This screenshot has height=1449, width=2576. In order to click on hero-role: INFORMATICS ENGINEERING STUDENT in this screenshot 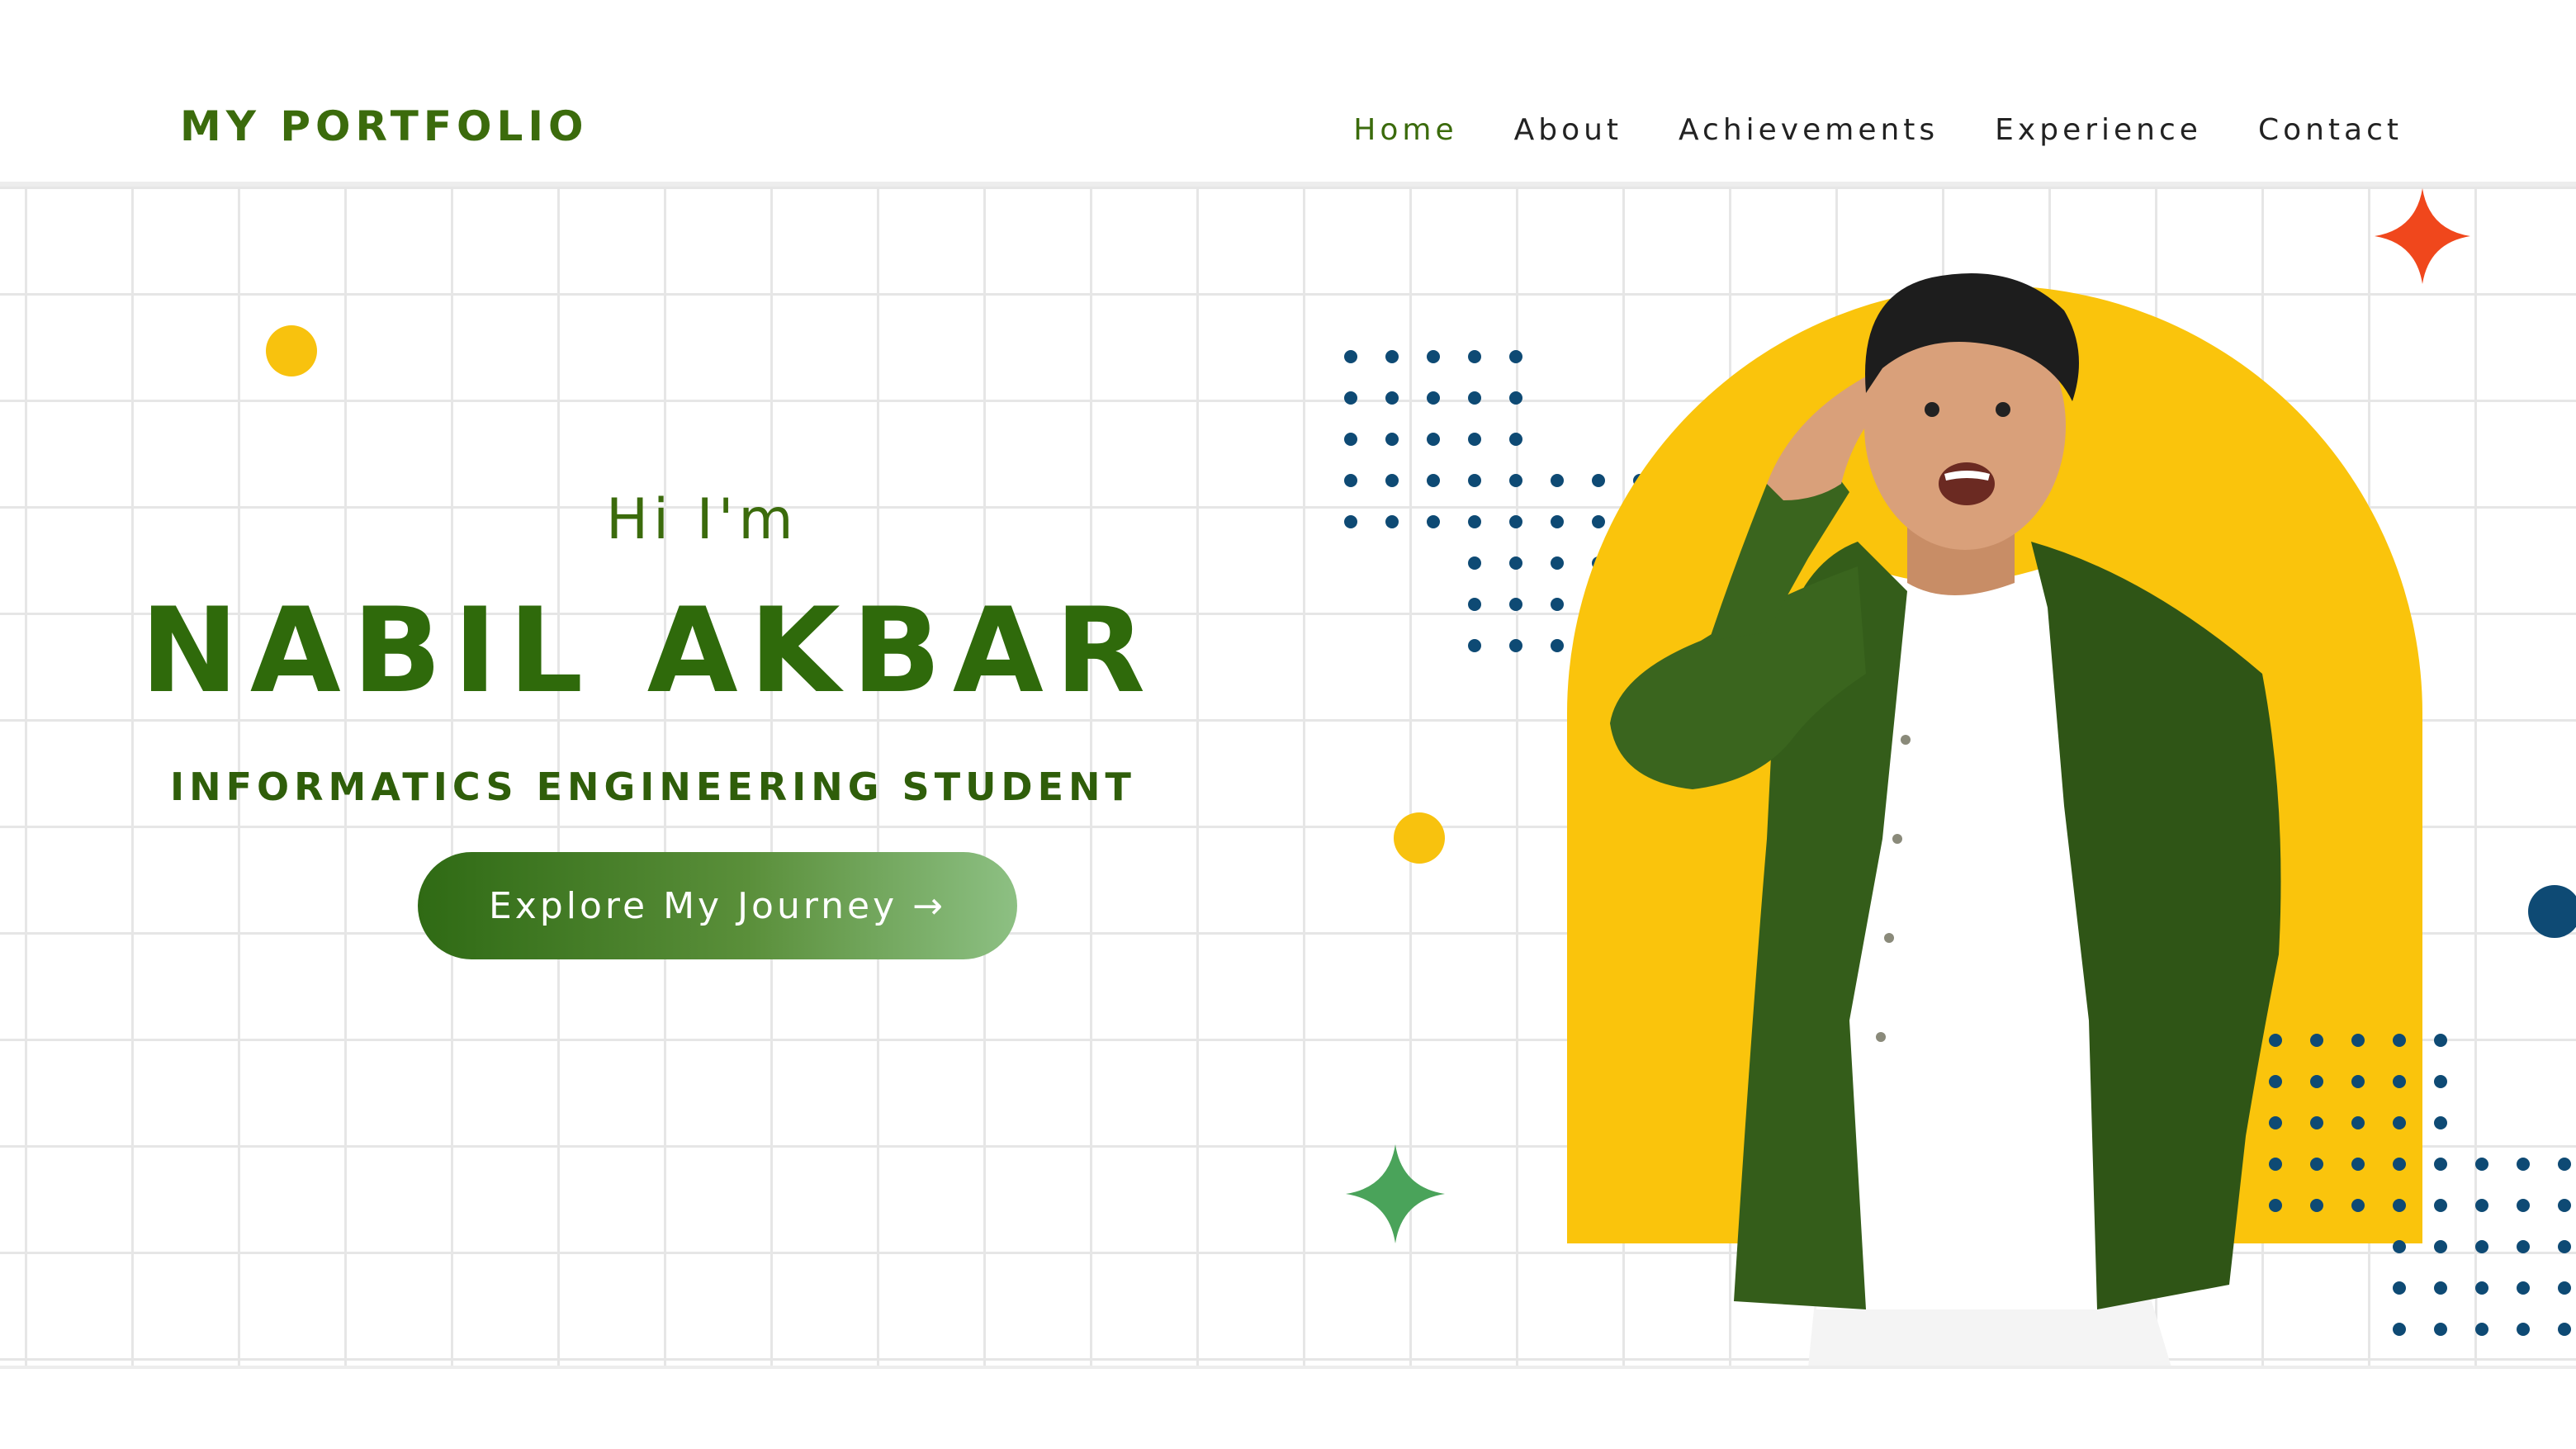, I will do `click(653, 787)`.